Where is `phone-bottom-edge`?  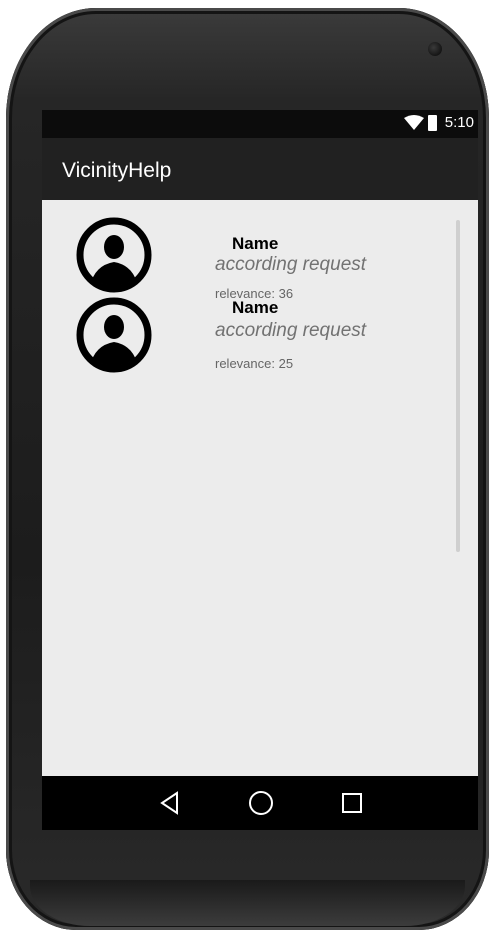
phone-bottom-edge is located at coordinates (247, 903).